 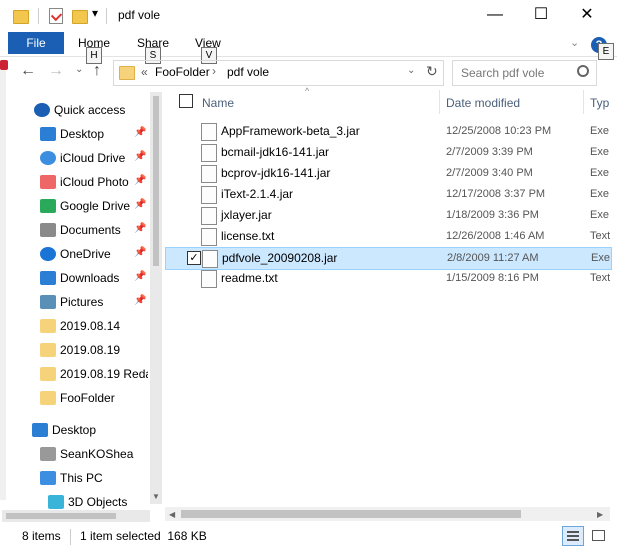 What do you see at coordinates (38, 16) in the screenshot?
I see `divider` at bounding box center [38, 16].